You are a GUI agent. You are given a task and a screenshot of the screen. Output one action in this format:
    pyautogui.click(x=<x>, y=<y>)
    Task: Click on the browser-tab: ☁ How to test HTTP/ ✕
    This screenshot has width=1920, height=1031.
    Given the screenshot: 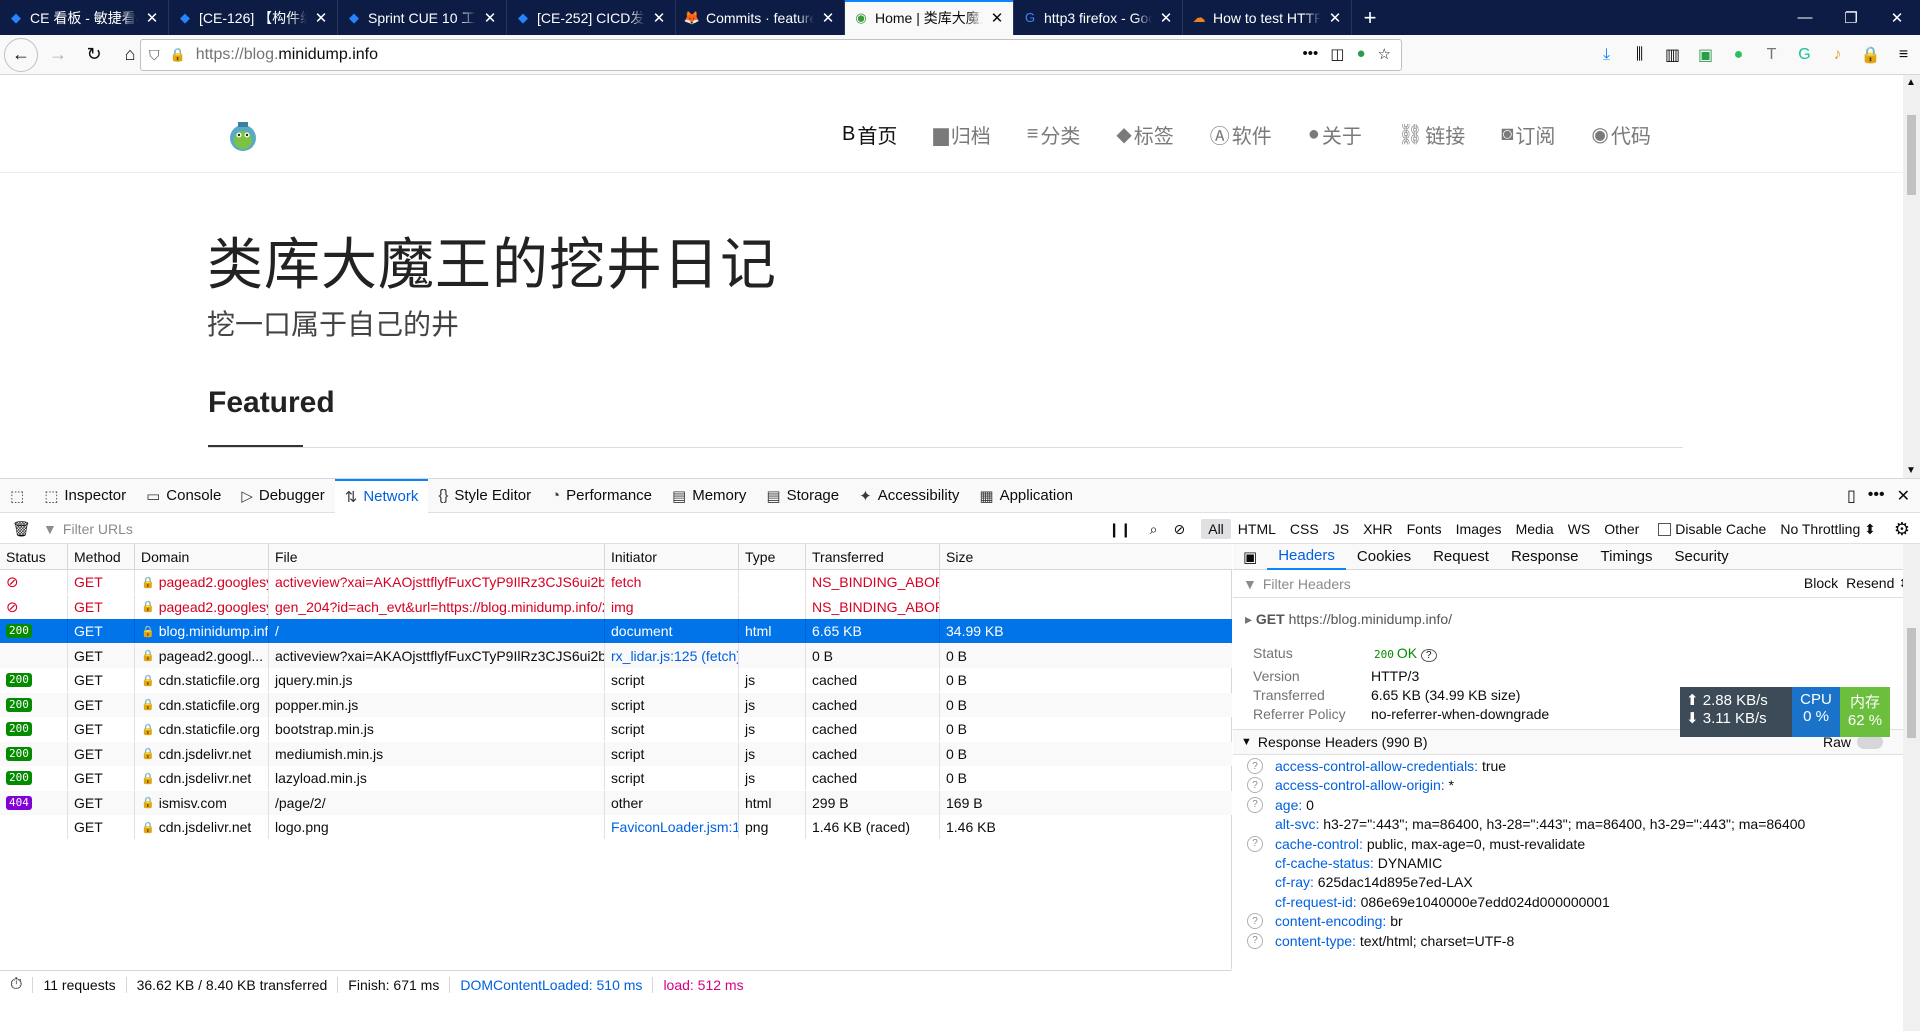 What is the action you would take?
    pyautogui.click(x=1267, y=17)
    